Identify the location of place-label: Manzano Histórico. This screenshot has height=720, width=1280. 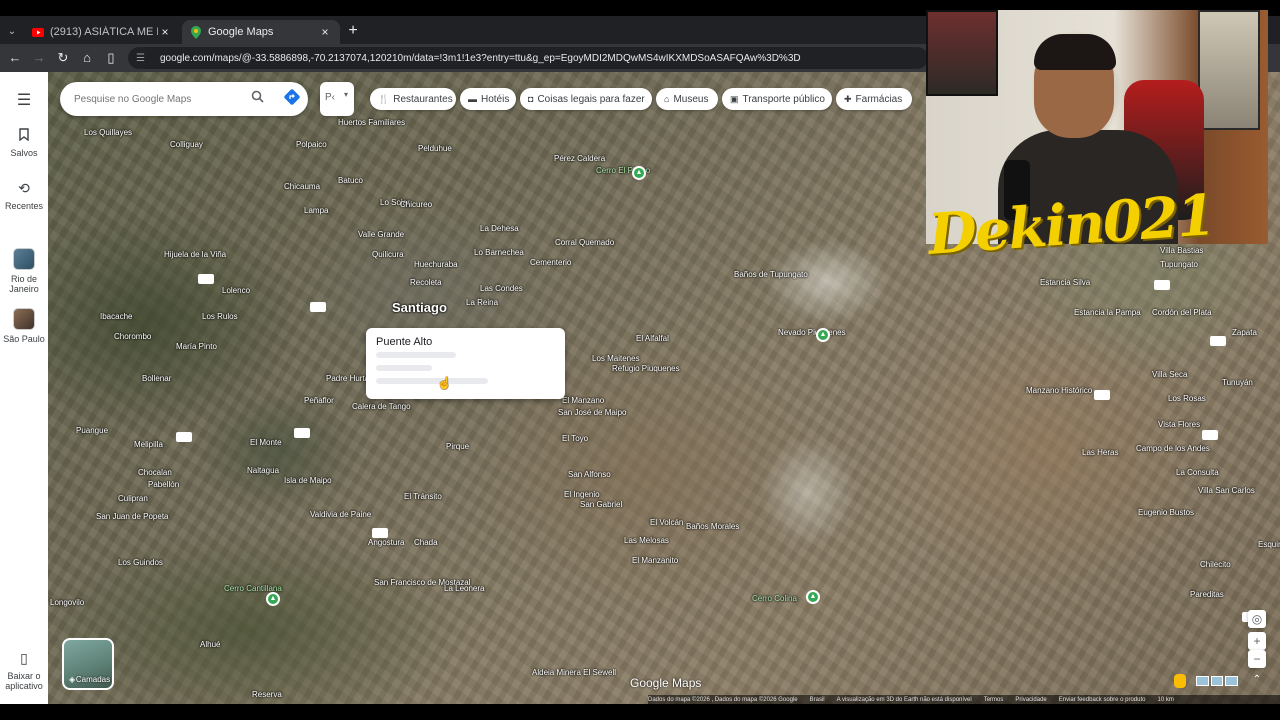
(1059, 390).